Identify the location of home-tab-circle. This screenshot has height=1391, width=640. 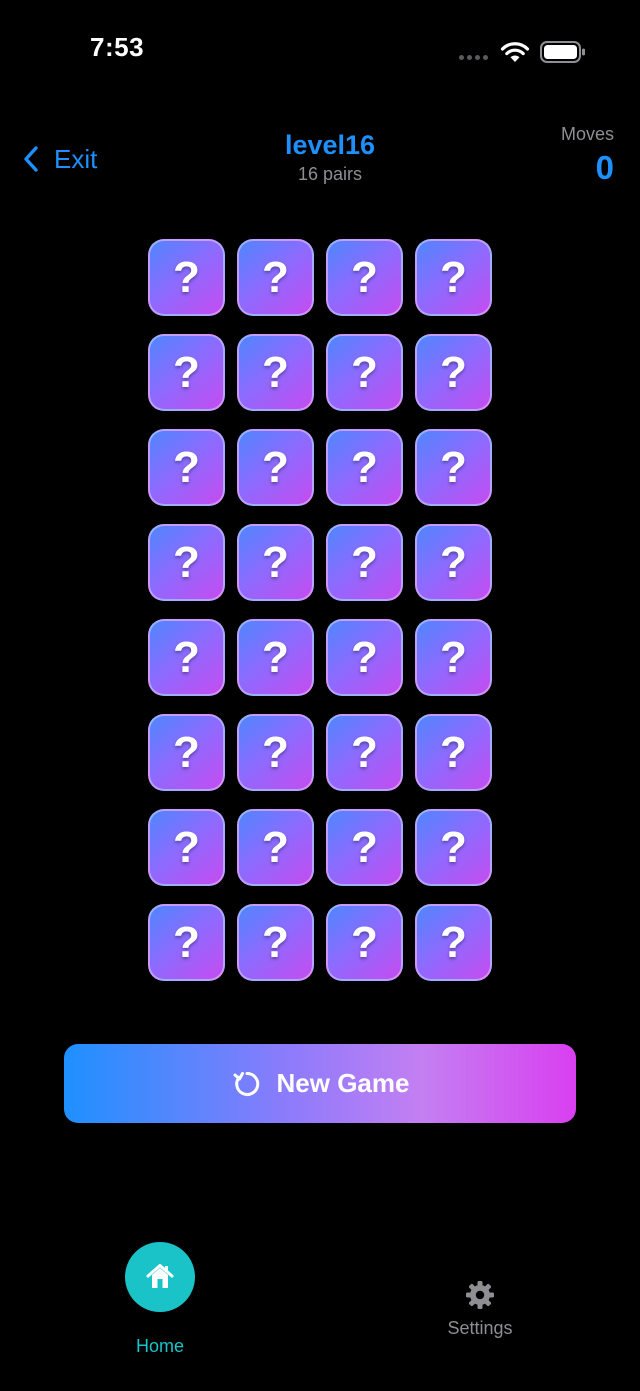
(160, 1277).